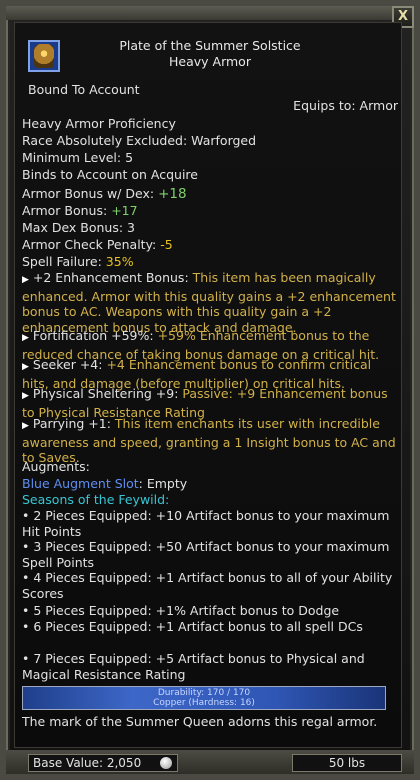  What do you see at coordinates (204, 693) in the screenshot?
I see `durability-text: Durability: 170 / 170` at bounding box center [204, 693].